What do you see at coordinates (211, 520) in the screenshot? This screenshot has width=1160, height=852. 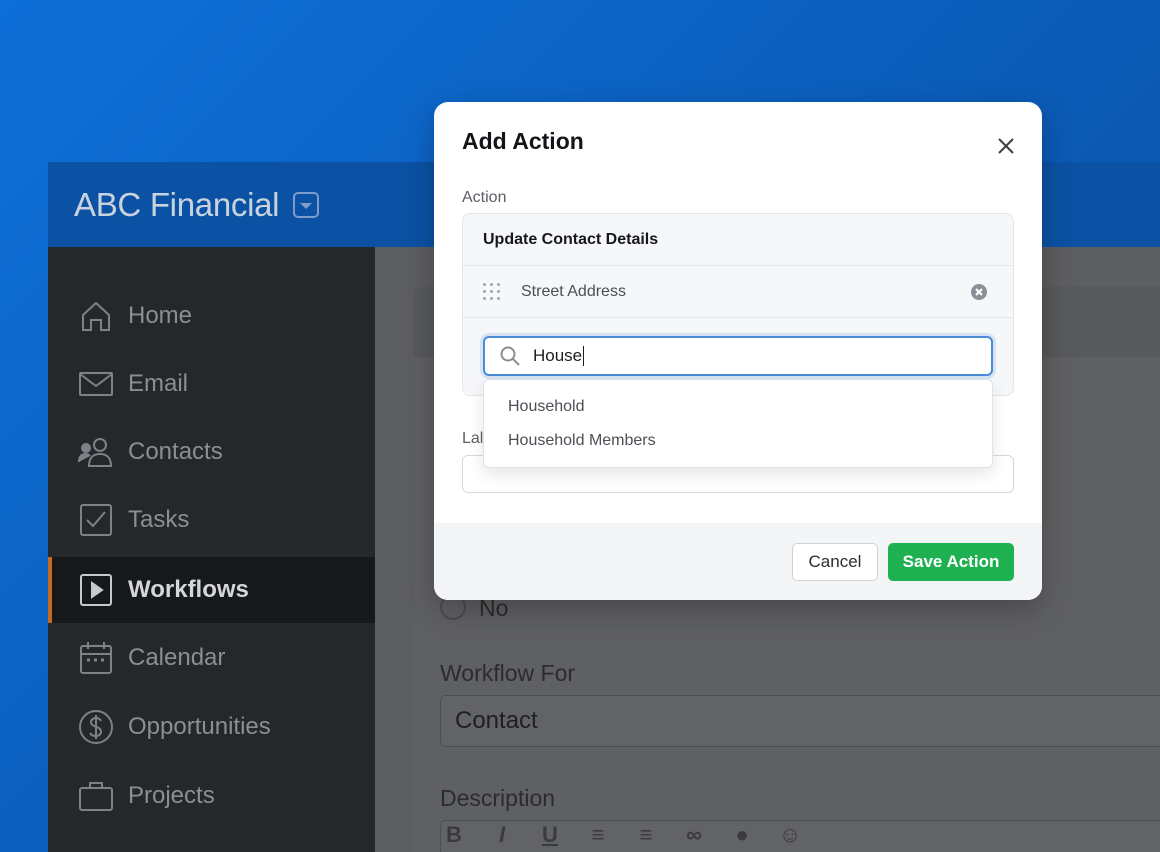 I see `sidebar-item-tasks: Tasks` at bounding box center [211, 520].